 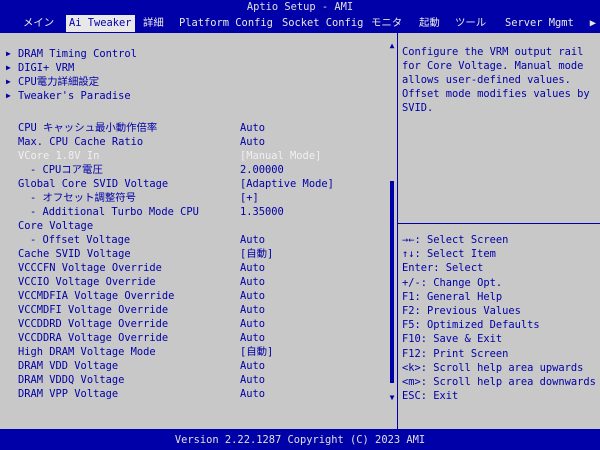 What do you see at coordinates (461, 310) in the screenshot?
I see `key-hint: F2: Previous Values` at bounding box center [461, 310].